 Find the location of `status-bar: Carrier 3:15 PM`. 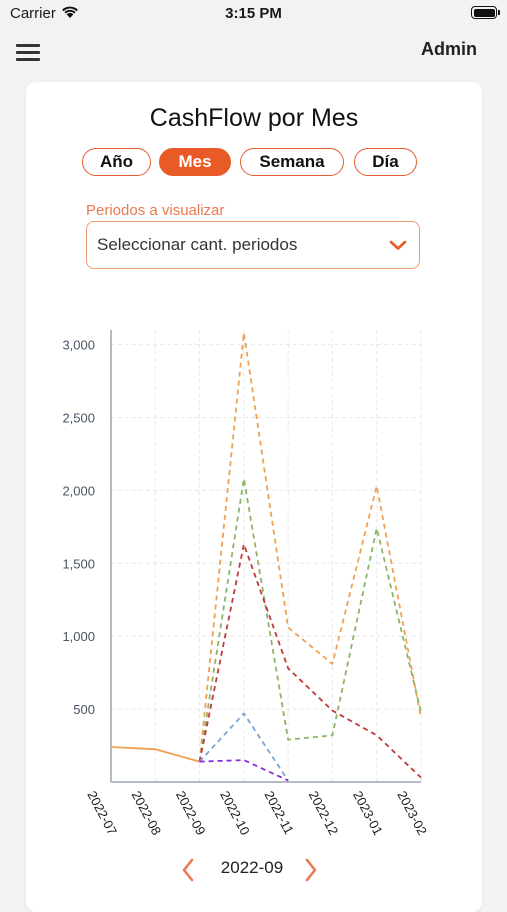

status-bar: Carrier 3:15 PM is located at coordinates (253, 15).